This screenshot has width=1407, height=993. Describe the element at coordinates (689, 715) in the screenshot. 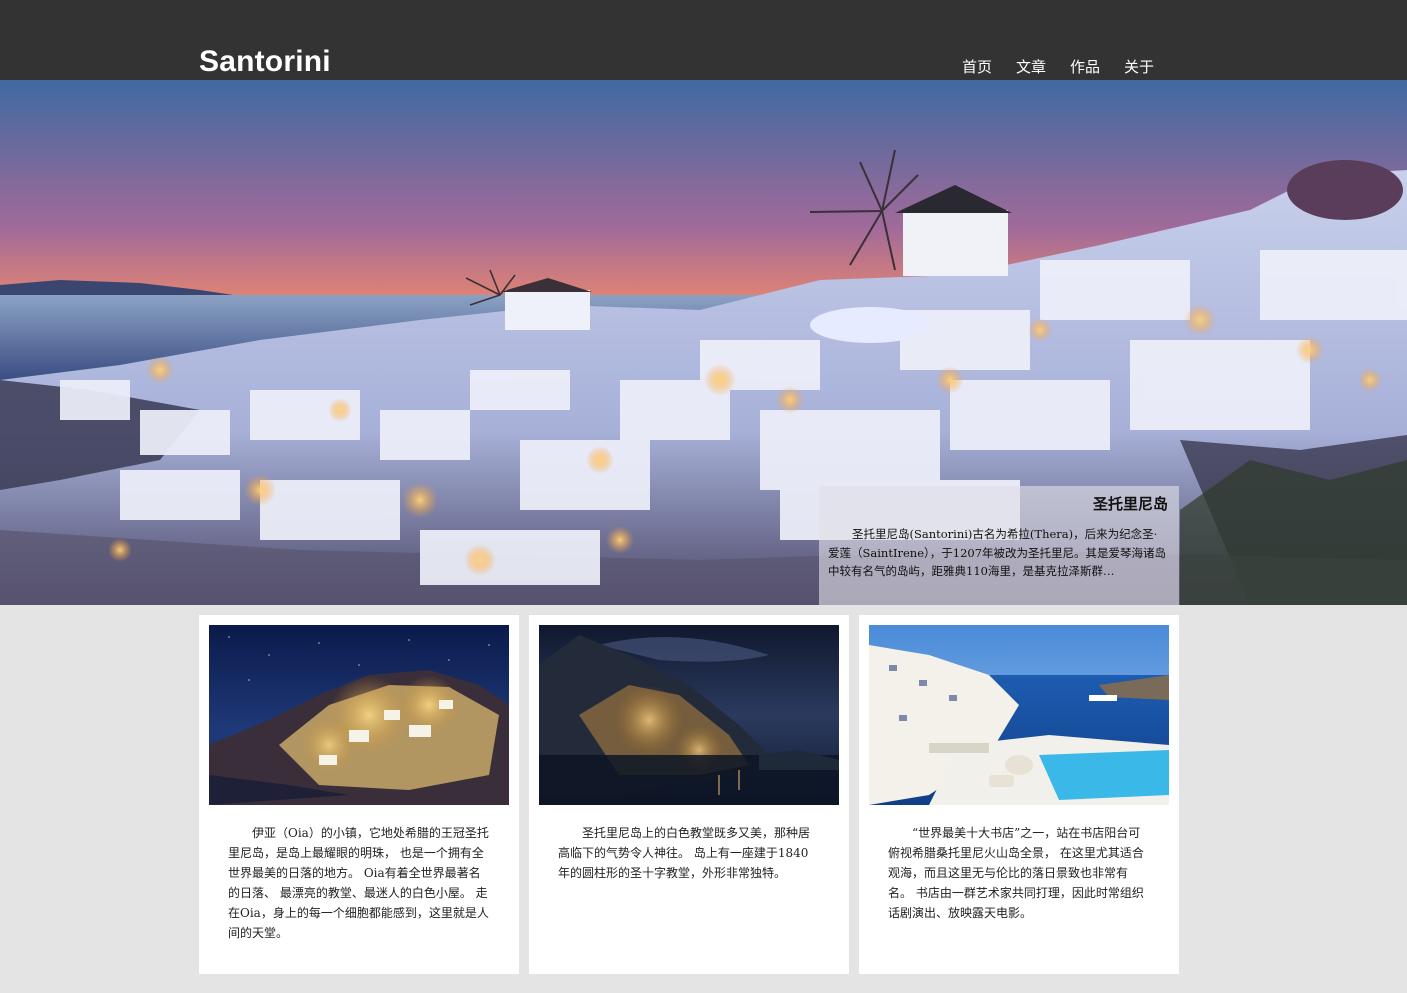

I see `card-church-image` at that location.